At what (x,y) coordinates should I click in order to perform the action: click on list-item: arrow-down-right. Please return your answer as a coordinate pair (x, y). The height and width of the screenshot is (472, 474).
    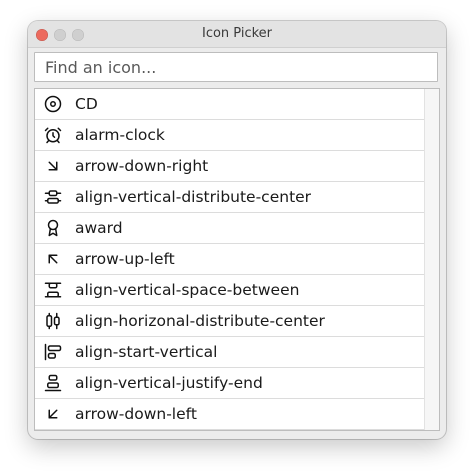
    Looking at the image, I should click on (229, 166).